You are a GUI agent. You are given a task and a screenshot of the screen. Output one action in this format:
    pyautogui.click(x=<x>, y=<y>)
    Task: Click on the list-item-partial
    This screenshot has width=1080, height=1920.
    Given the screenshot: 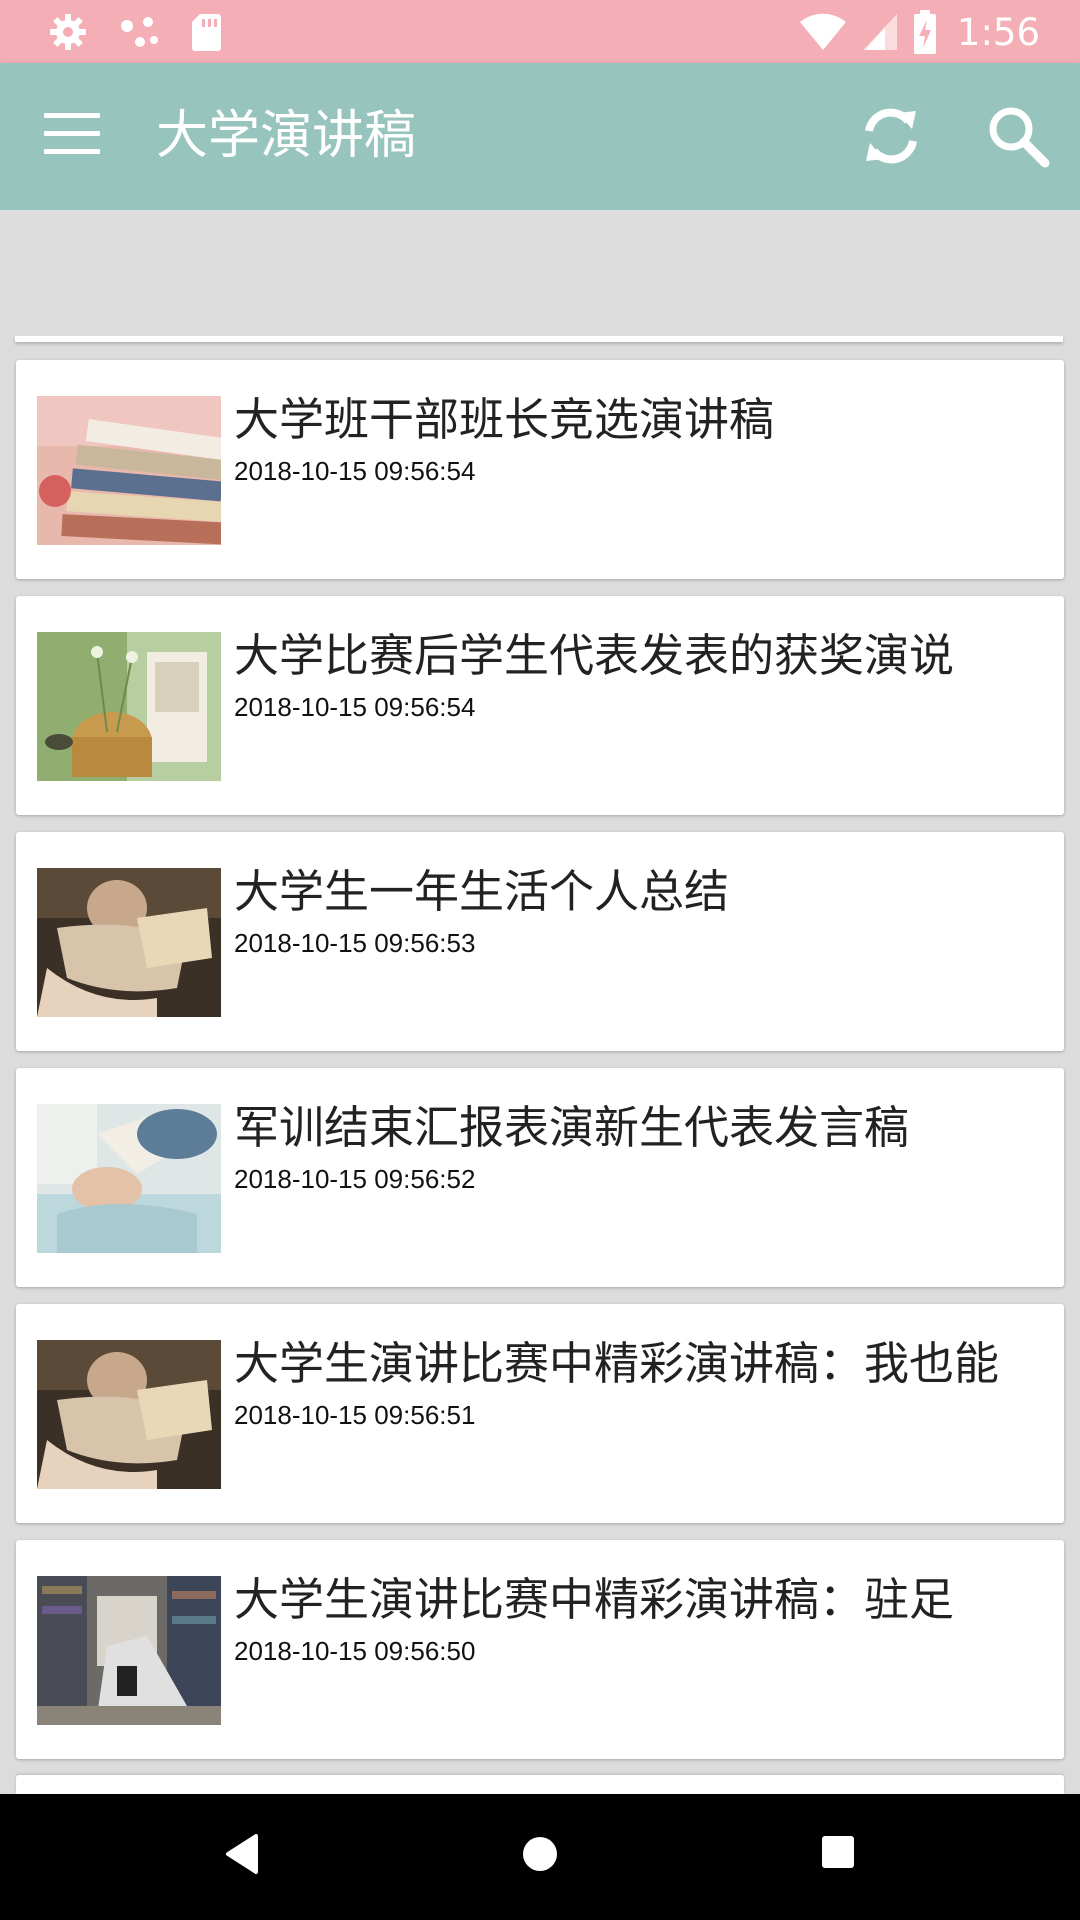 What is the action you would take?
    pyautogui.click(x=540, y=1785)
    